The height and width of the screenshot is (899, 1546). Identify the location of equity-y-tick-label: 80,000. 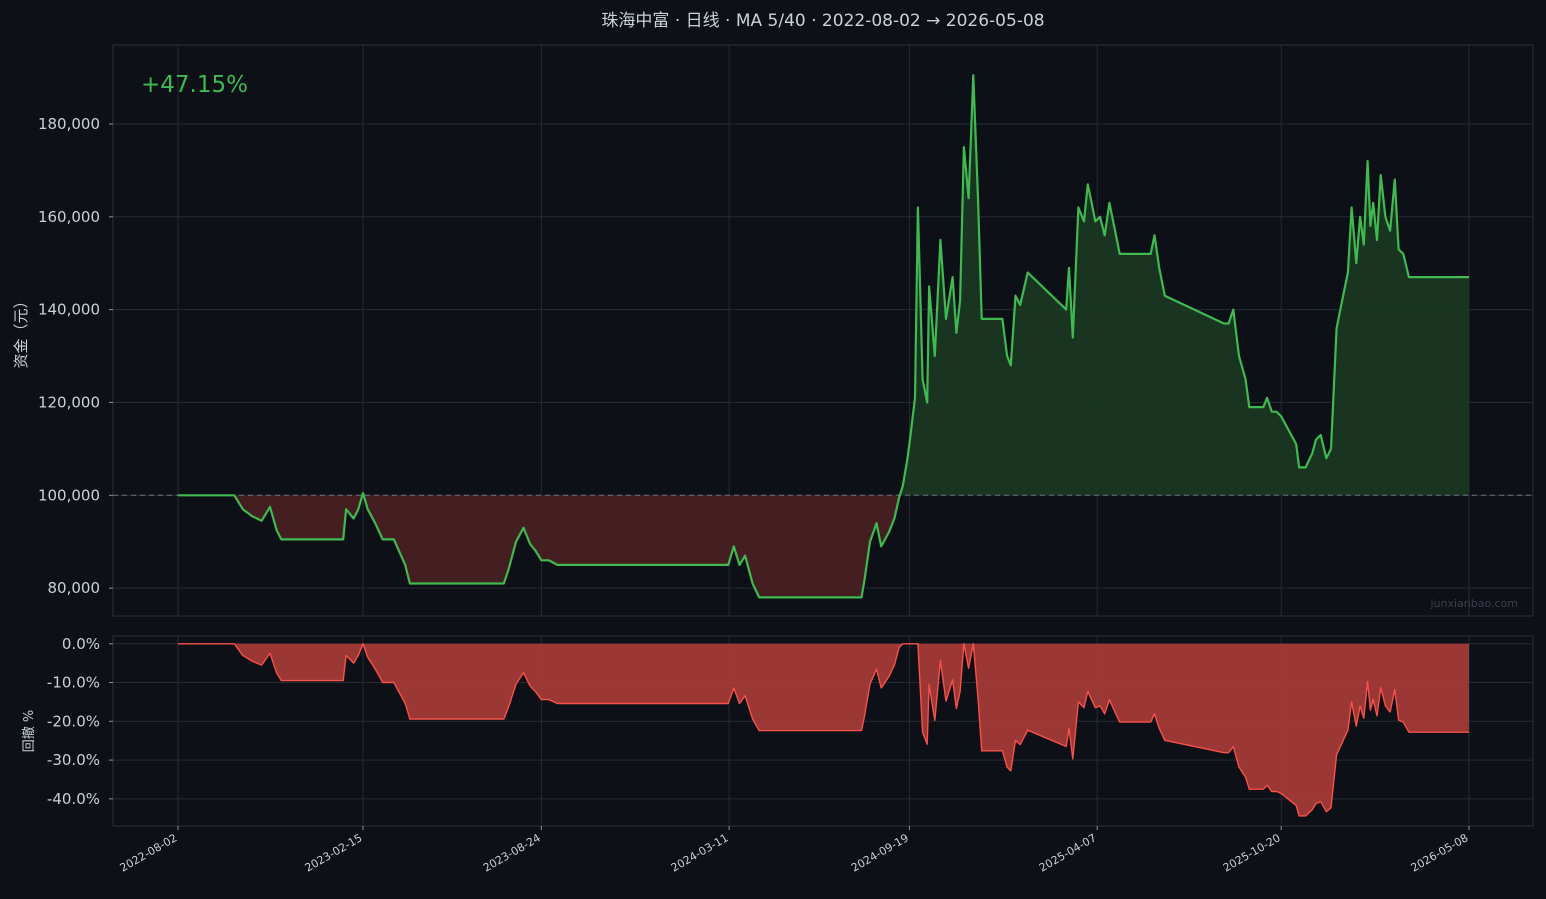
(74, 588).